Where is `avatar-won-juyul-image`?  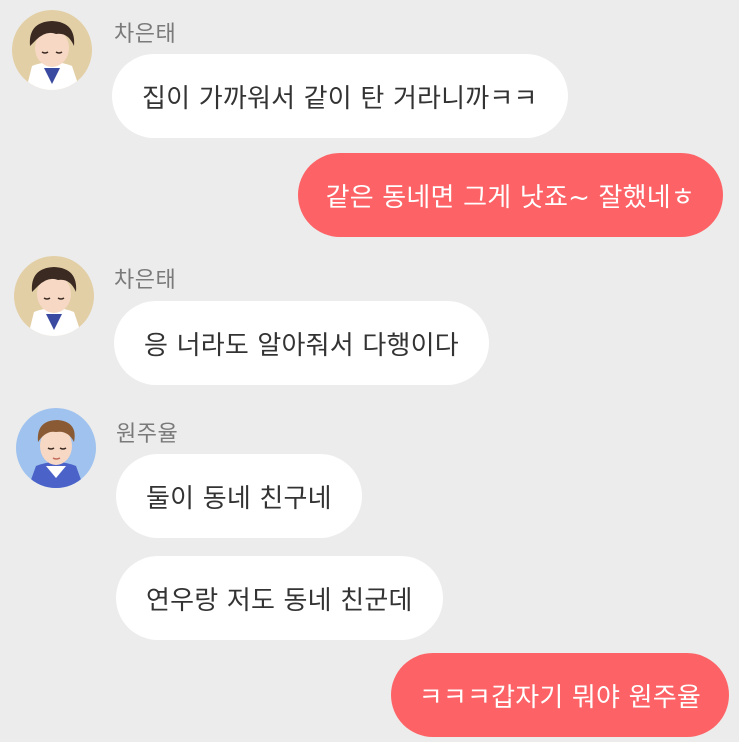 avatar-won-juyul-image is located at coordinates (56, 448).